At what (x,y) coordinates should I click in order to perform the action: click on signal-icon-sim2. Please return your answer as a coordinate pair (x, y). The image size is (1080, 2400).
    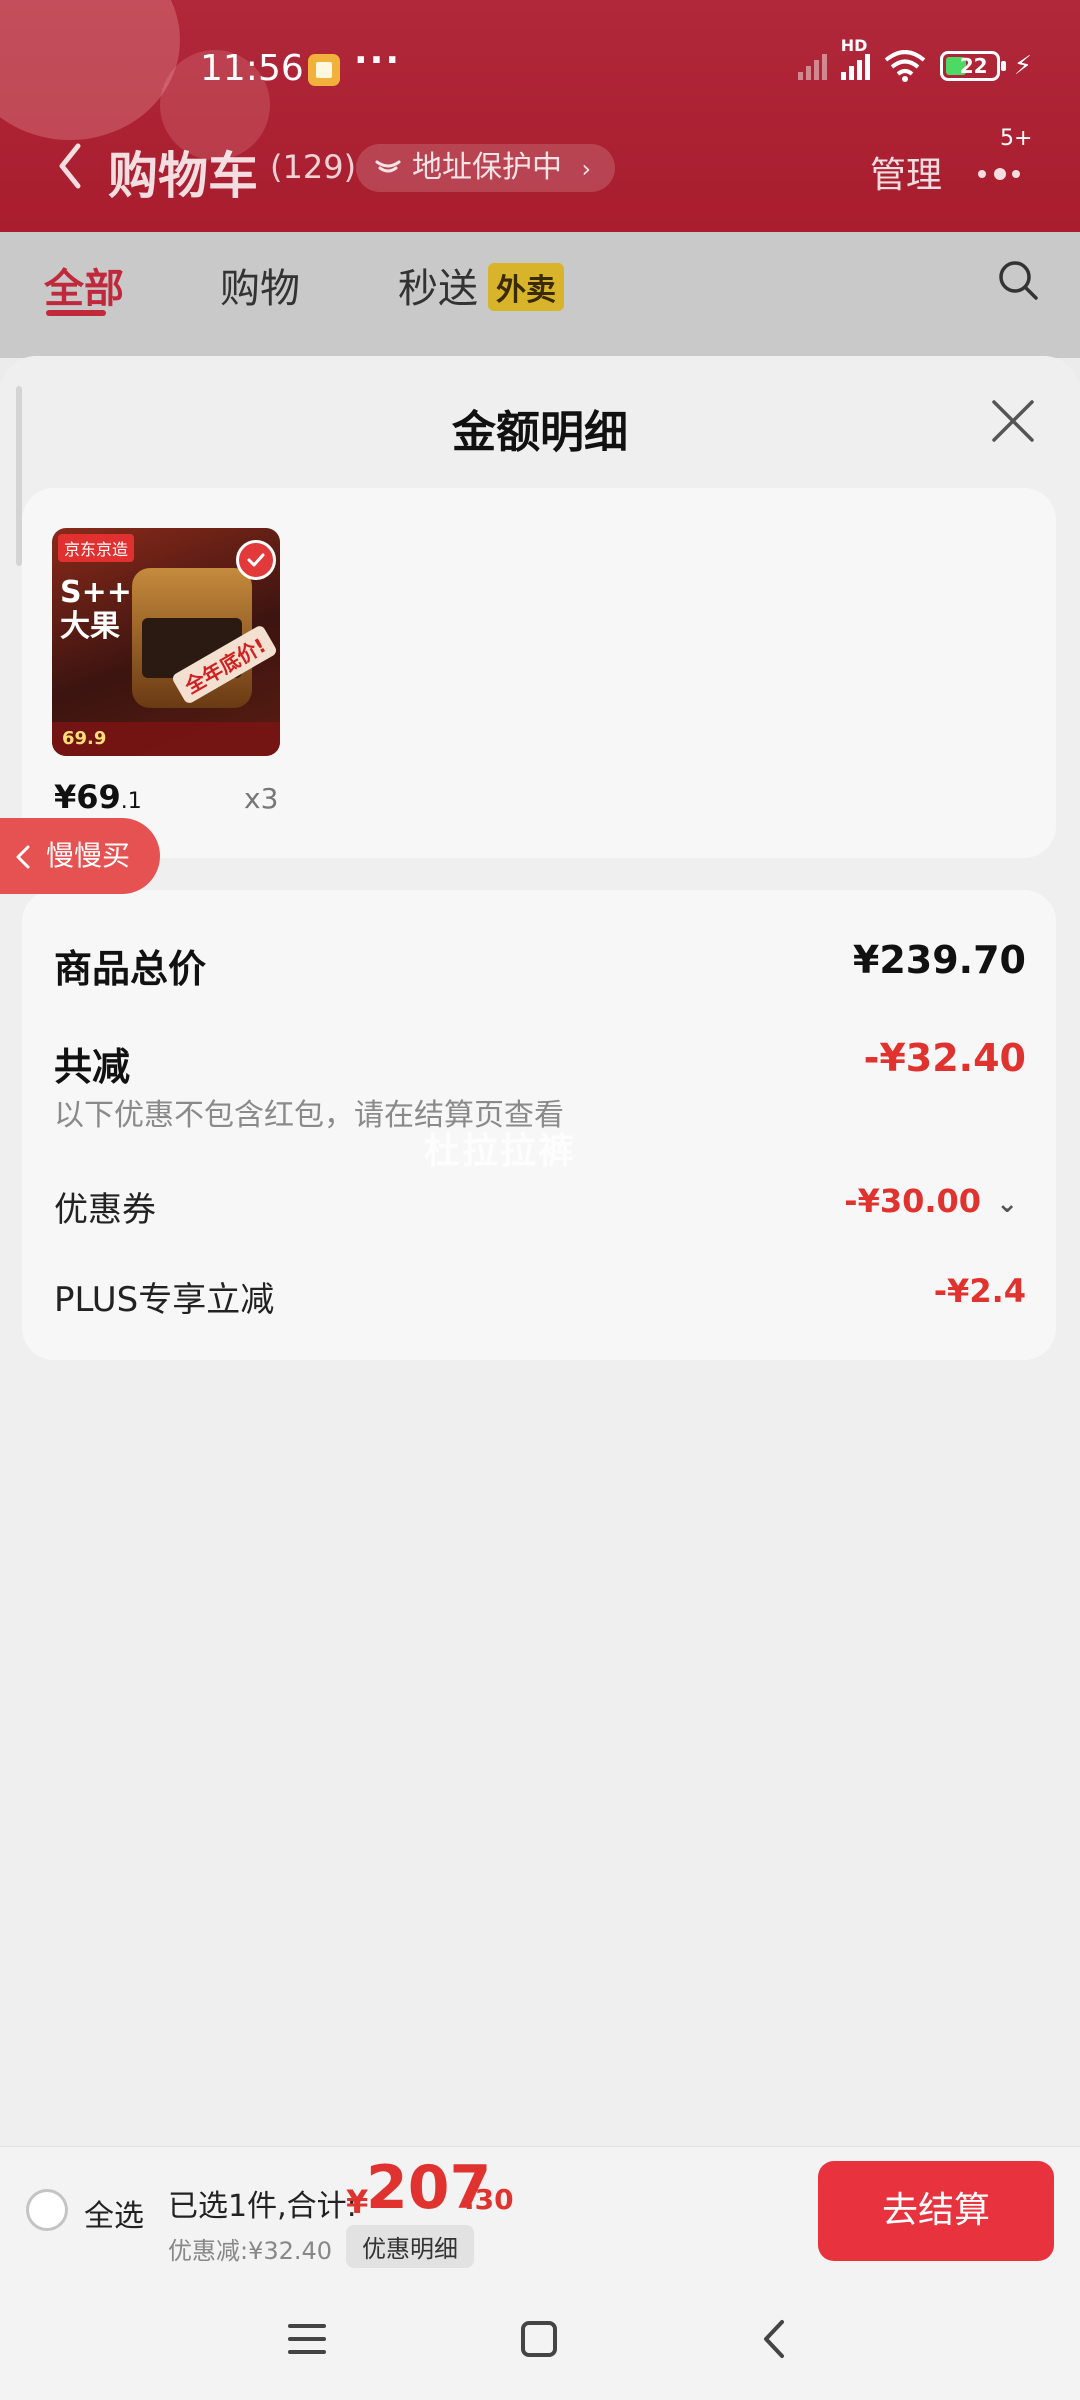
    Looking at the image, I should click on (812, 66).